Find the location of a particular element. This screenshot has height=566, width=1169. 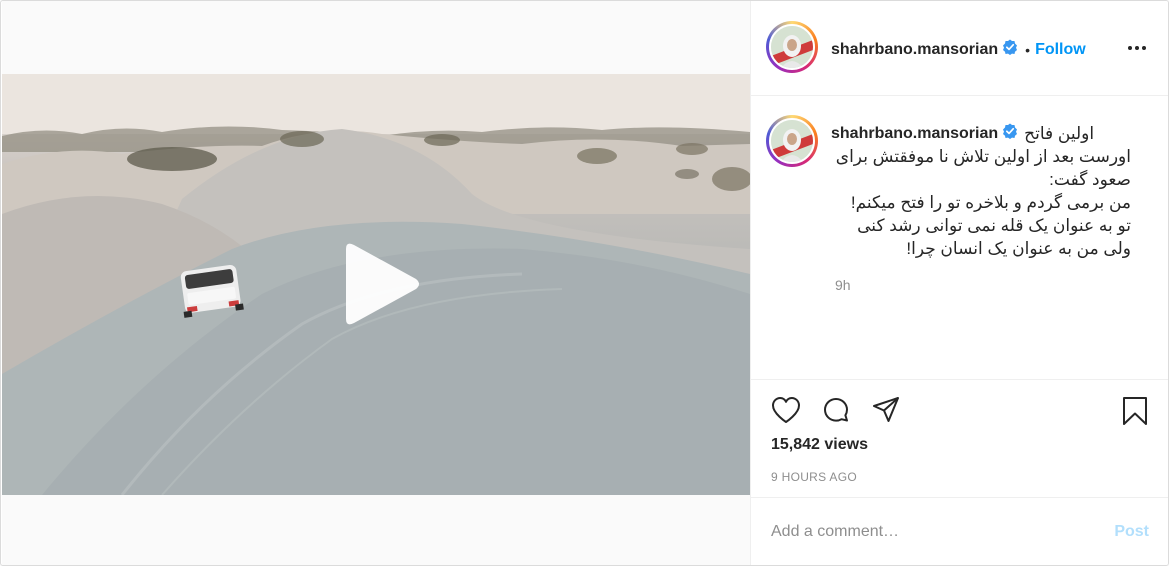

caption-text-line-2: اورست بعد از اولین تلاش نا موفقتش برای is located at coordinates (983, 156).